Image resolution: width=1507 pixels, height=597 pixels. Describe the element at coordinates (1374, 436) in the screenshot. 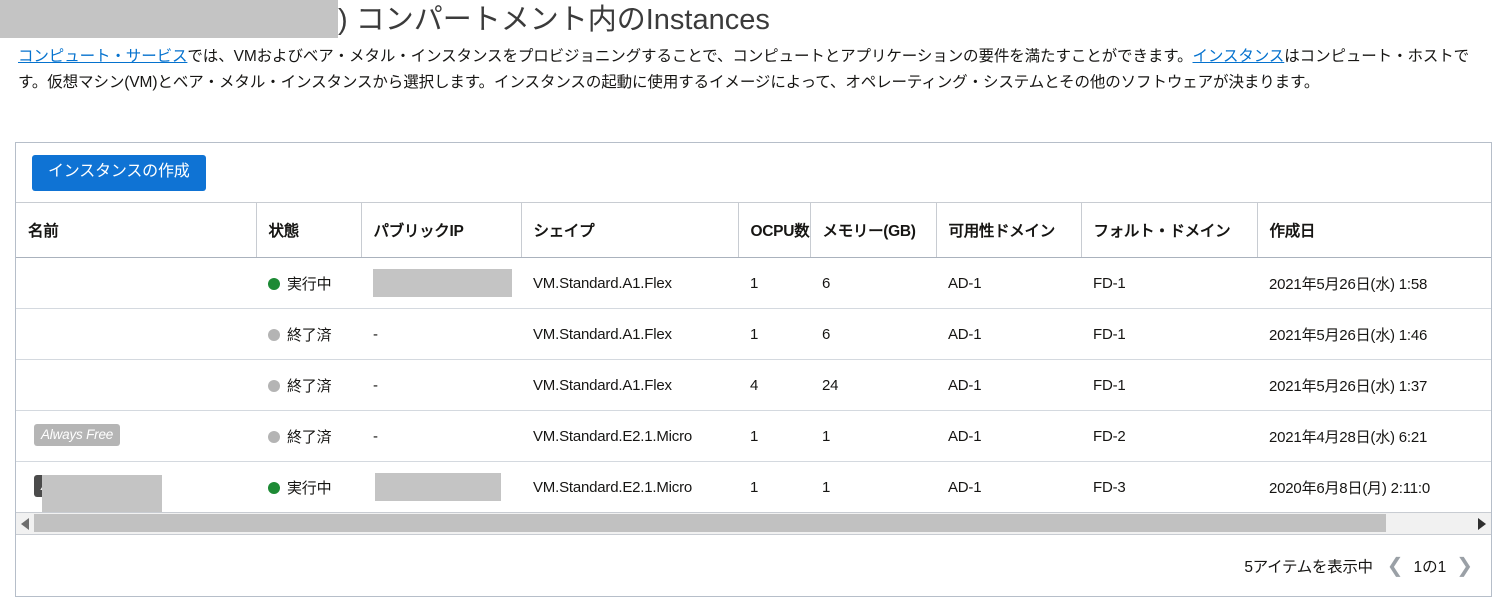

I see `cell-created: 2021年4月28日(水) 6:21` at that location.